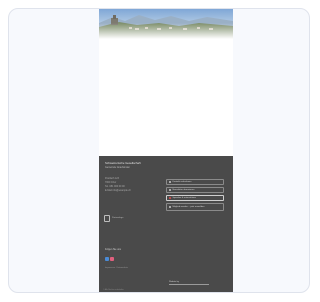 The width and height of the screenshot is (320, 302). I want to click on credit-divider, so click(189, 284).